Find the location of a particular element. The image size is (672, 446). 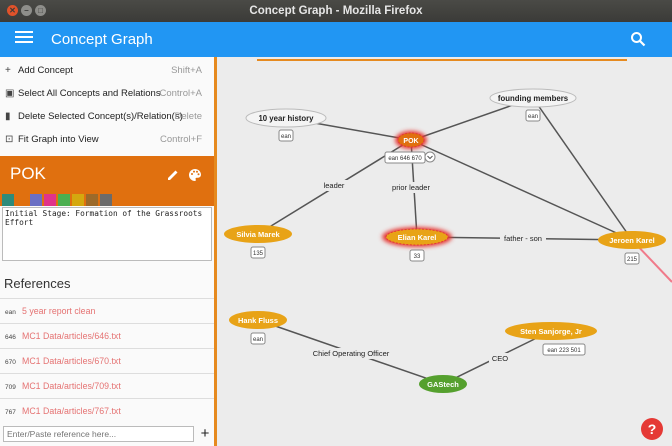

node-label: Elian Karel is located at coordinates (417, 237).